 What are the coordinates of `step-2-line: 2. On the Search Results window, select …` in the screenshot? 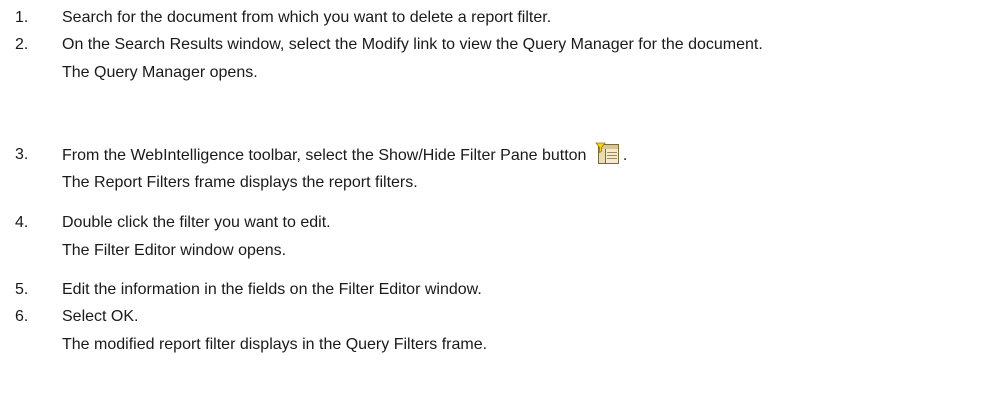 It's located at (497, 44).